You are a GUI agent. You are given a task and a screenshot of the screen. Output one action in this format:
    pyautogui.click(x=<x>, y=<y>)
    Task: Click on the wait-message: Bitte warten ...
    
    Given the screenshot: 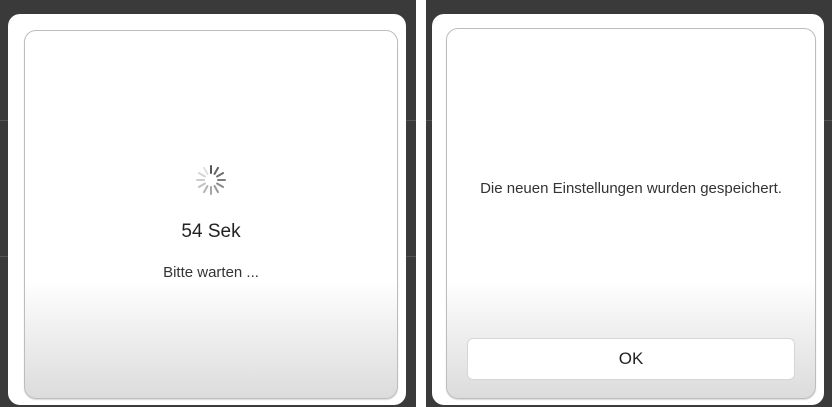 What is the action you would take?
    pyautogui.click(x=211, y=272)
    